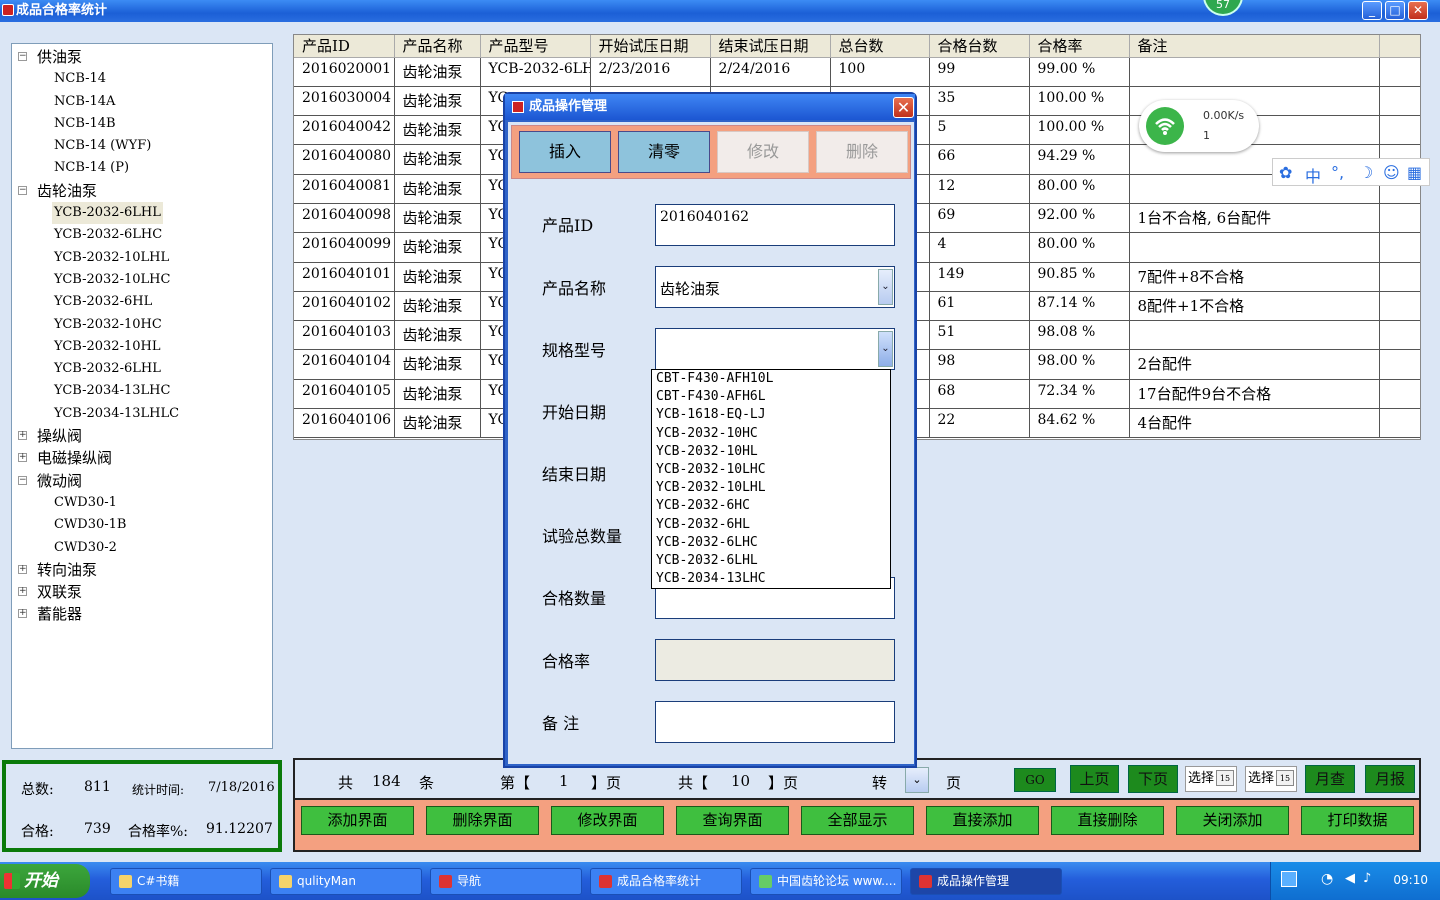 The height and width of the screenshot is (900, 1440). Describe the element at coordinates (357, 820) in the screenshot. I see `add-view-button: 添加界面` at that location.